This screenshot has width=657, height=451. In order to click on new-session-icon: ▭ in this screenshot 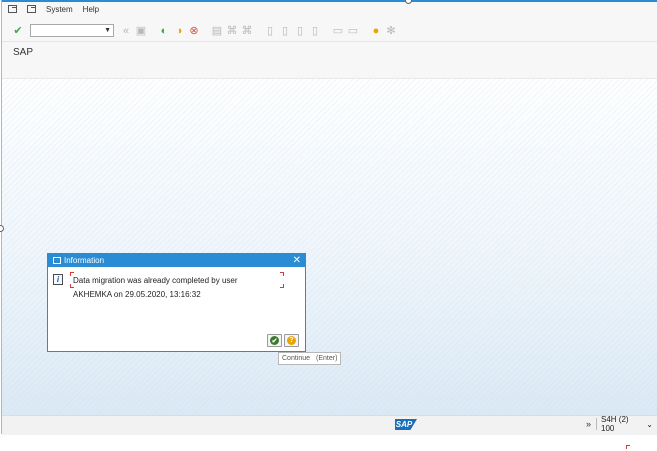, I will do `click(338, 31)`.